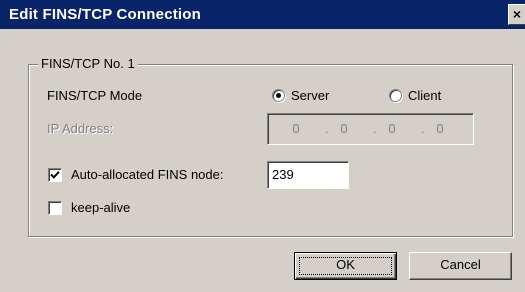 The height and width of the screenshot is (292, 525). What do you see at coordinates (80, 128) in the screenshot?
I see `ip-address-label: IP Address:` at bounding box center [80, 128].